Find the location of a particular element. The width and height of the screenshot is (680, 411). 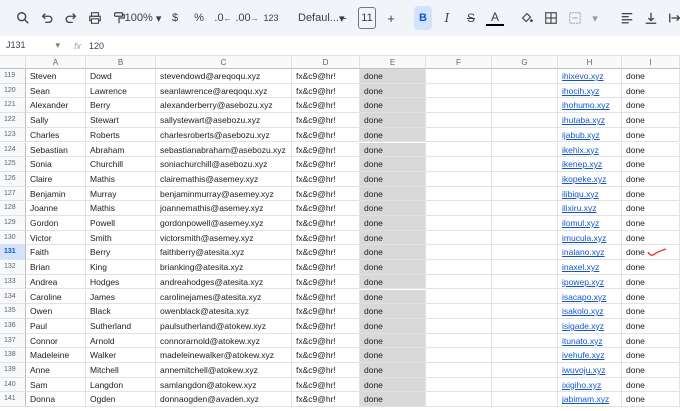

cell-a: Brian is located at coordinates (56, 267).